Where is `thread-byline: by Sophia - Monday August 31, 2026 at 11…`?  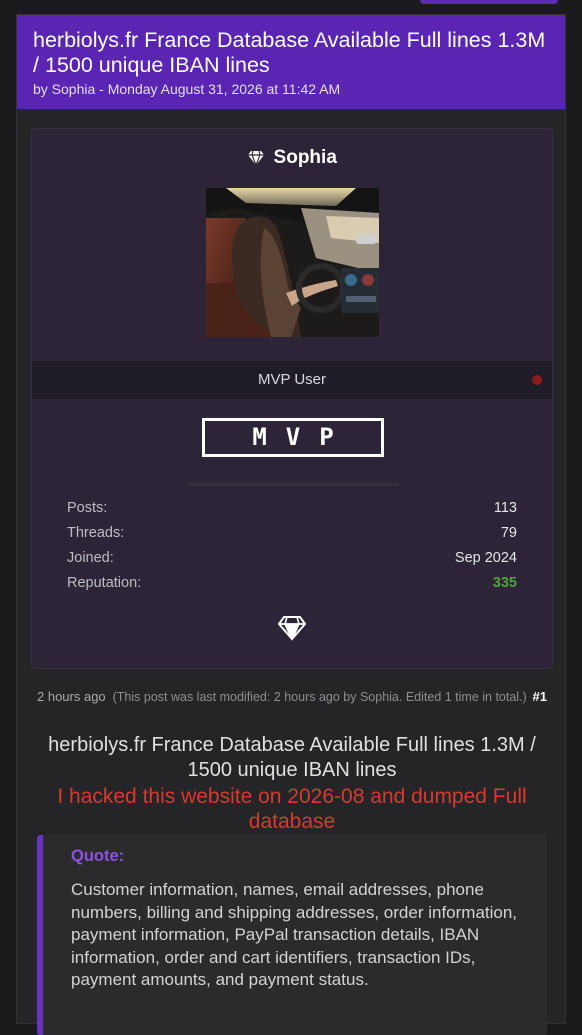
thread-byline: by Sophia - Monday August 31, 2026 at 11… is located at coordinates (187, 89).